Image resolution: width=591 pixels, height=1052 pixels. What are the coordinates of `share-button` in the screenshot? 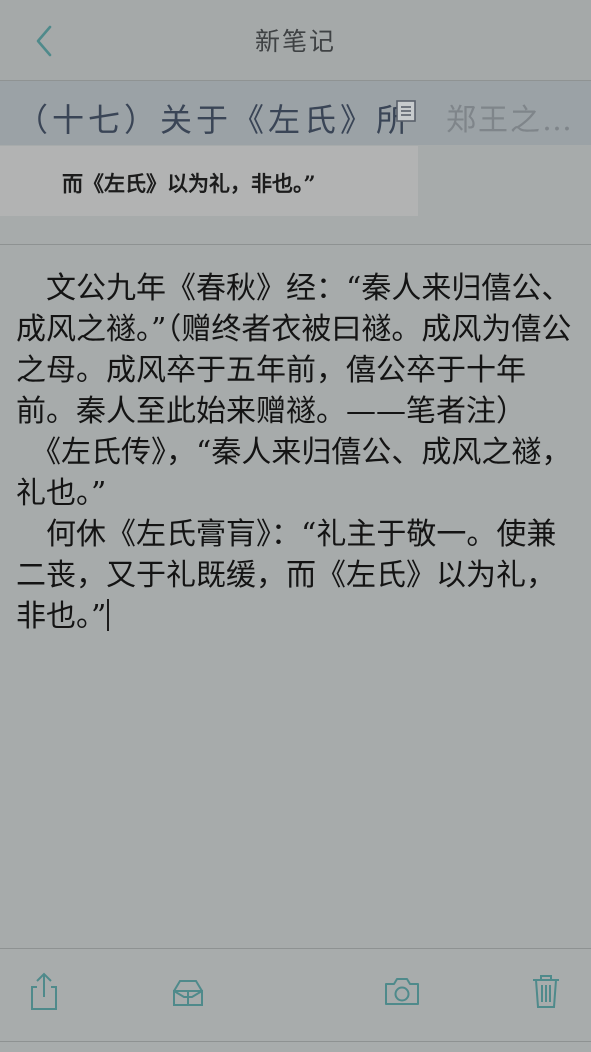 It's located at (44, 991).